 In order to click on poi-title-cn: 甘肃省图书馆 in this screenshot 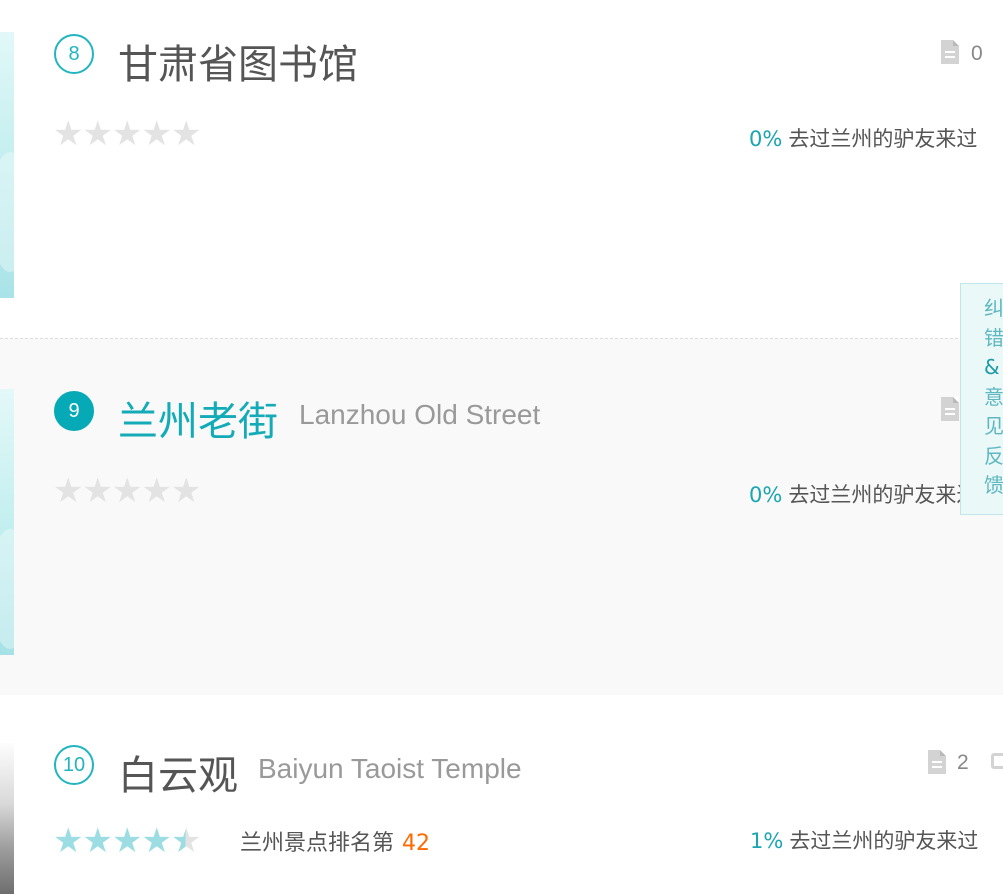, I will do `click(238, 61)`.